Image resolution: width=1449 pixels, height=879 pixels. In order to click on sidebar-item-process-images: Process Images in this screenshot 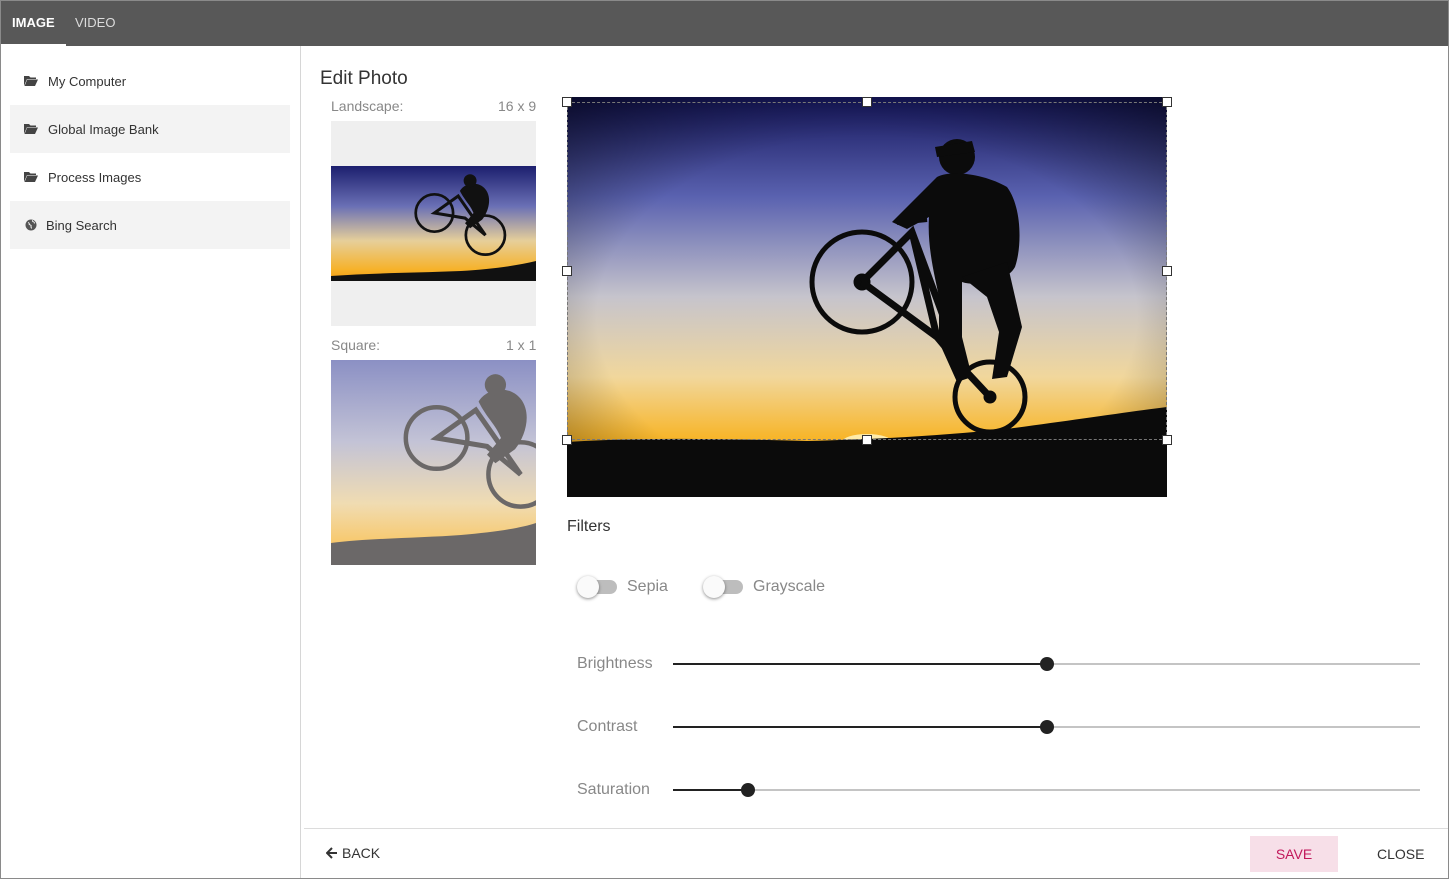, I will do `click(150, 177)`.